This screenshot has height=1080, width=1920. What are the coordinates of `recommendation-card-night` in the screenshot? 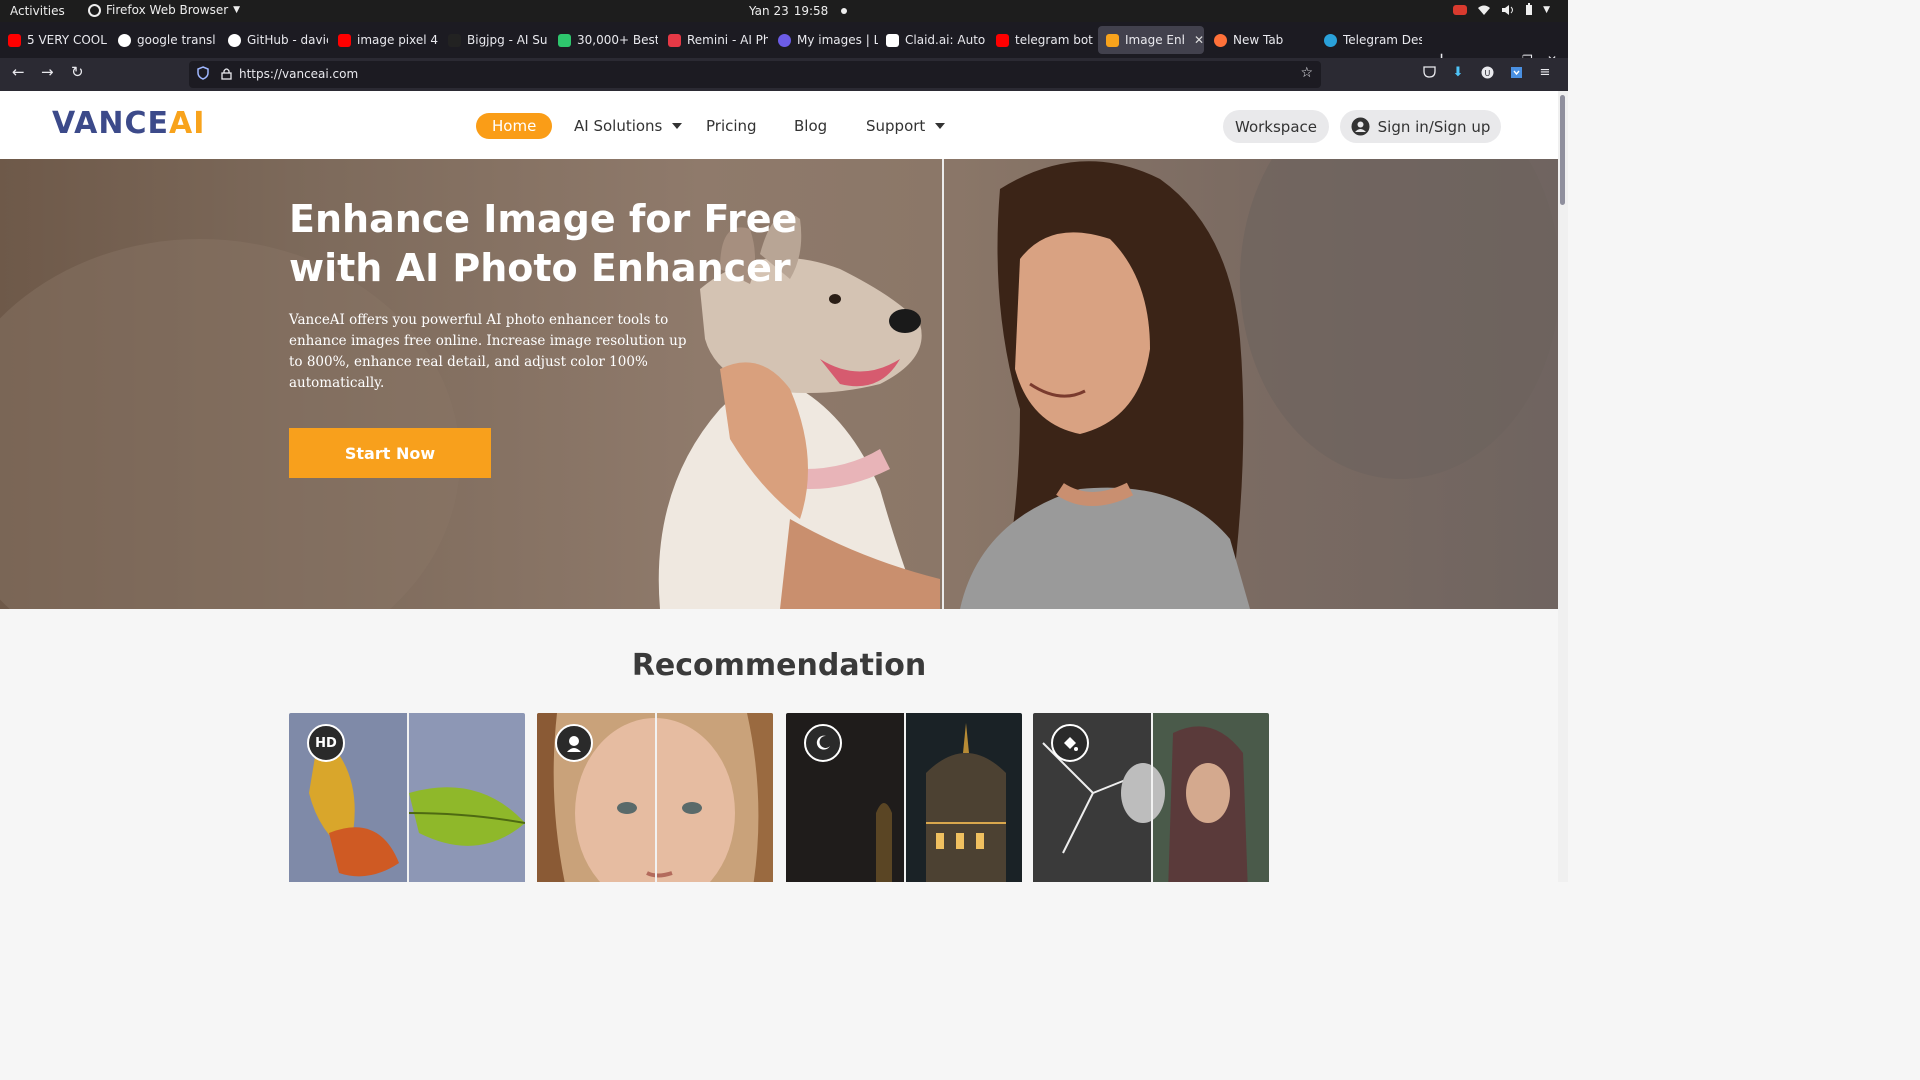 It's located at (904, 797).